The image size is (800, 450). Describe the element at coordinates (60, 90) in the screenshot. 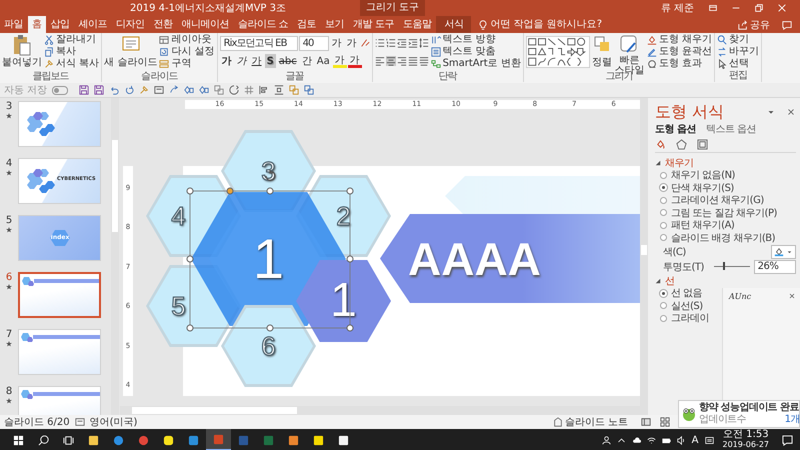

I see `autosave-toggle` at that location.